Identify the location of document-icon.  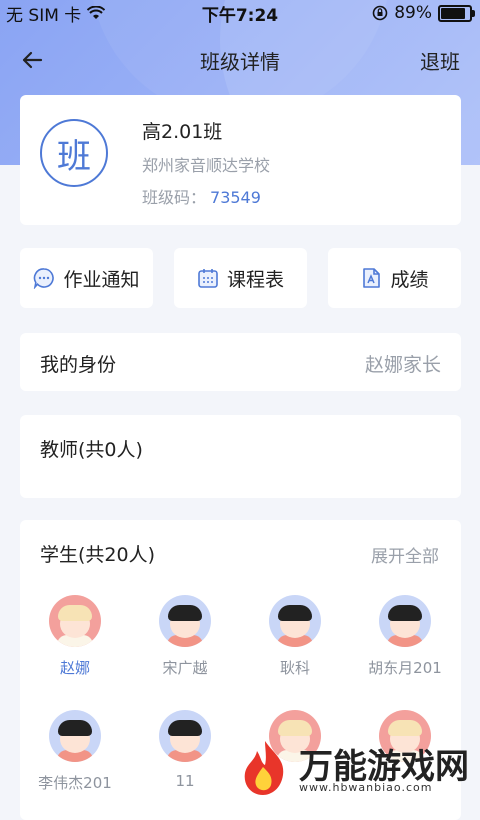
(372, 278).